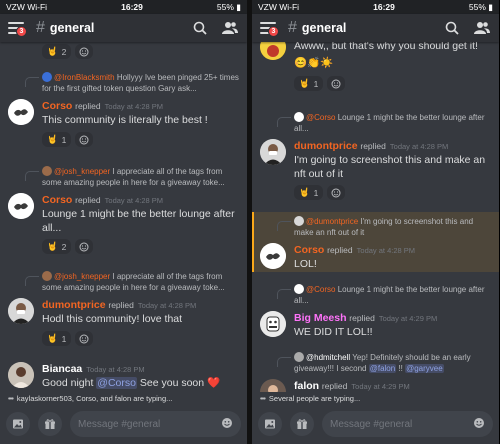  I want to click on message-header: falon replied Today at 4:29 PM, so click(393, 386).